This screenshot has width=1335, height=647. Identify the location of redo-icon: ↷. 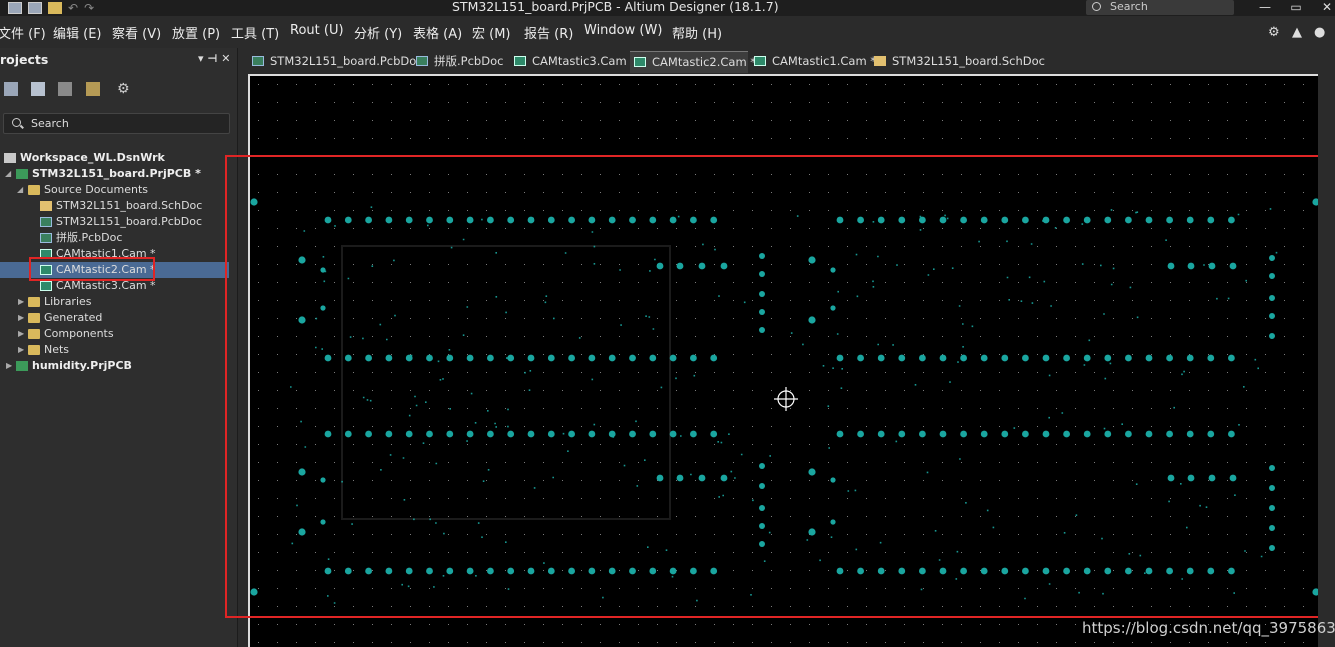
(89, 8).